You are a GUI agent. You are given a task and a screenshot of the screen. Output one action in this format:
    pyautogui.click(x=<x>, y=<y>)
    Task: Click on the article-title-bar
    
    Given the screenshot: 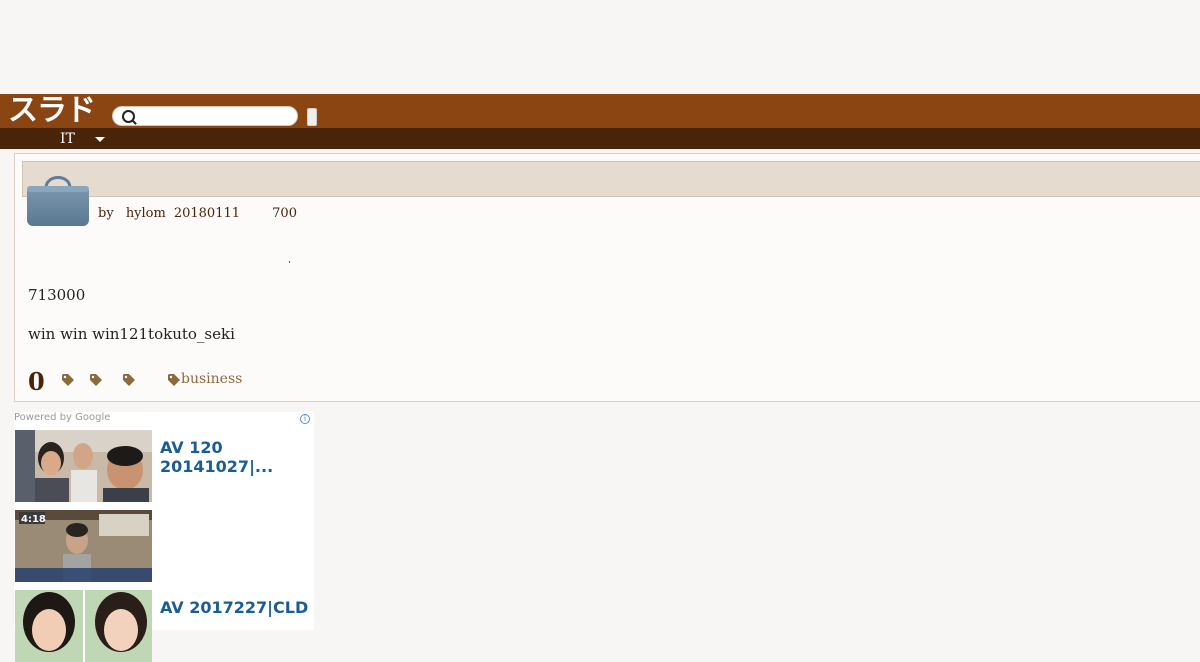 What is the action you would take?
    pyautogui.click(x=611, y=179)
    